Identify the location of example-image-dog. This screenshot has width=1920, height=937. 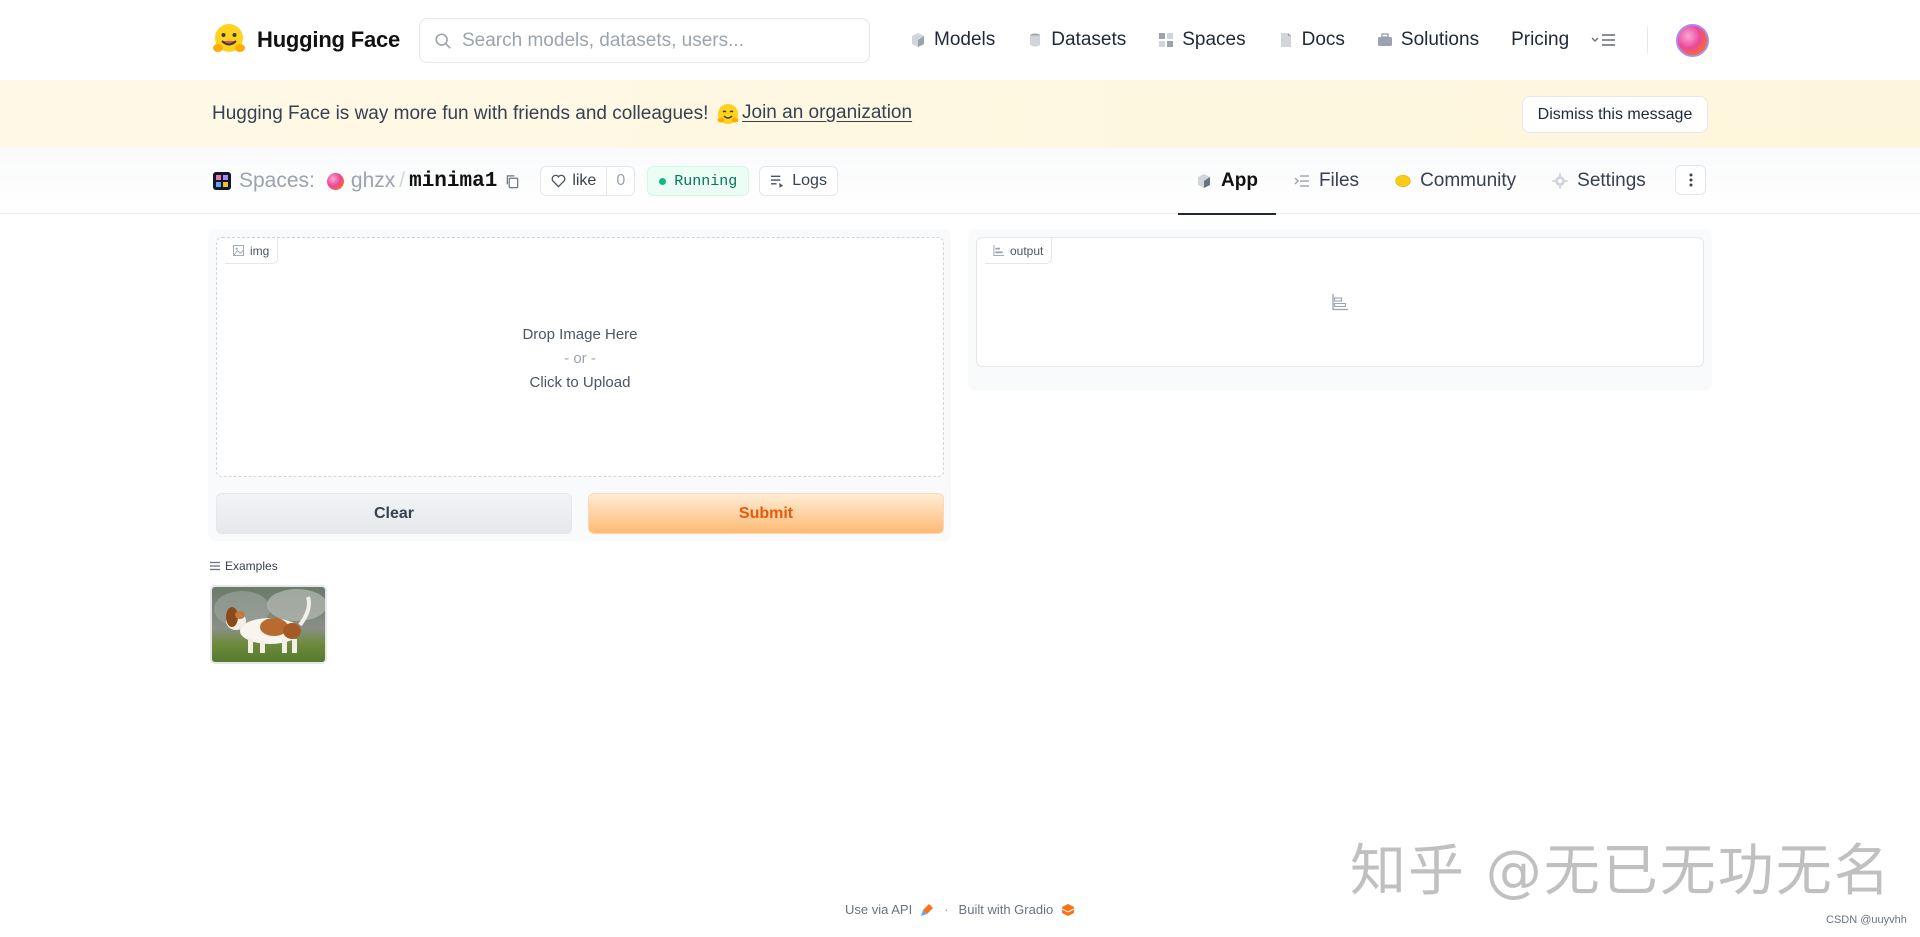
(268, 624).